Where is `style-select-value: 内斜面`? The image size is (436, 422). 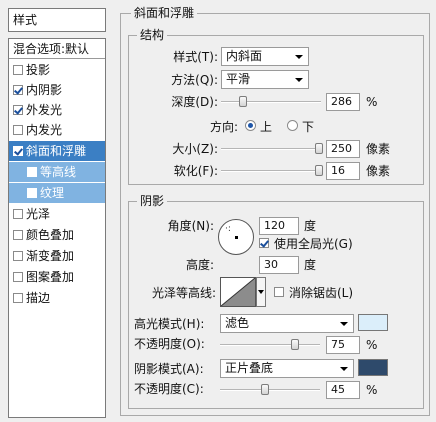 style-select-value: 内斜面 is located at coordinates (244, 56).